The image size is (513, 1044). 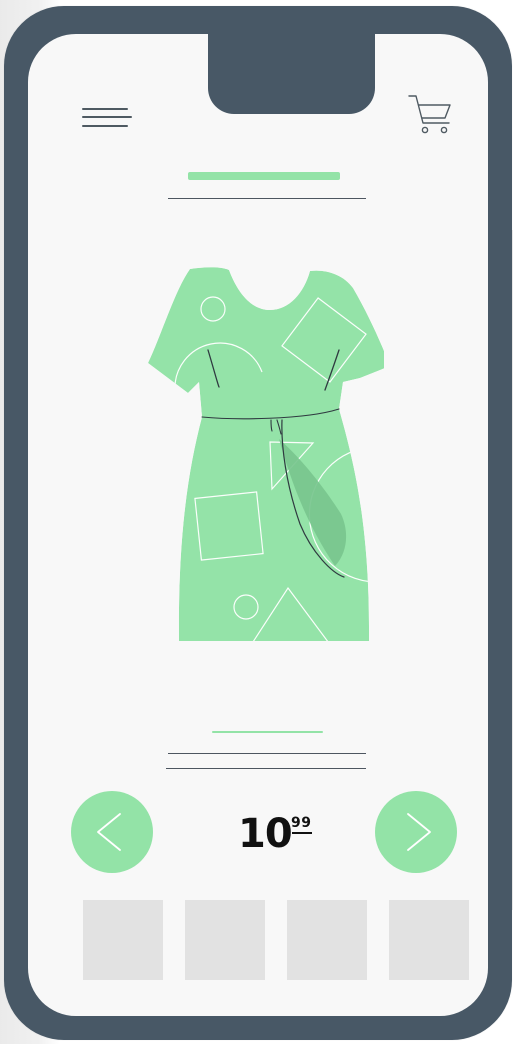 I want to click on bottom-divider-bottom, so click(x=266, y=768).